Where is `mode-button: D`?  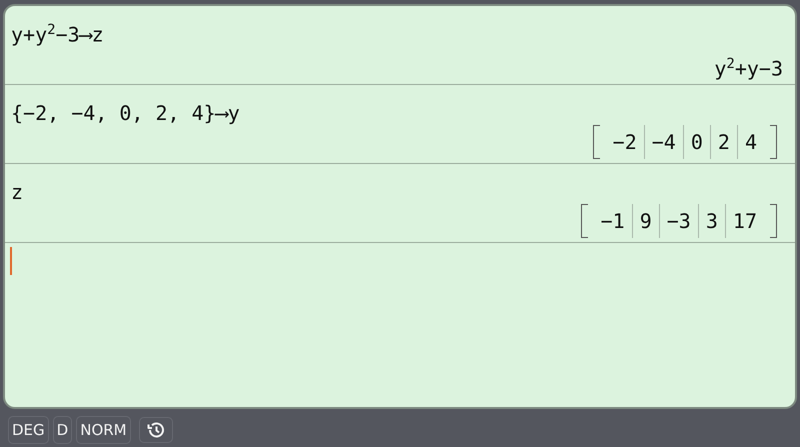
mode-button: D is located at coordinates (62, 430).